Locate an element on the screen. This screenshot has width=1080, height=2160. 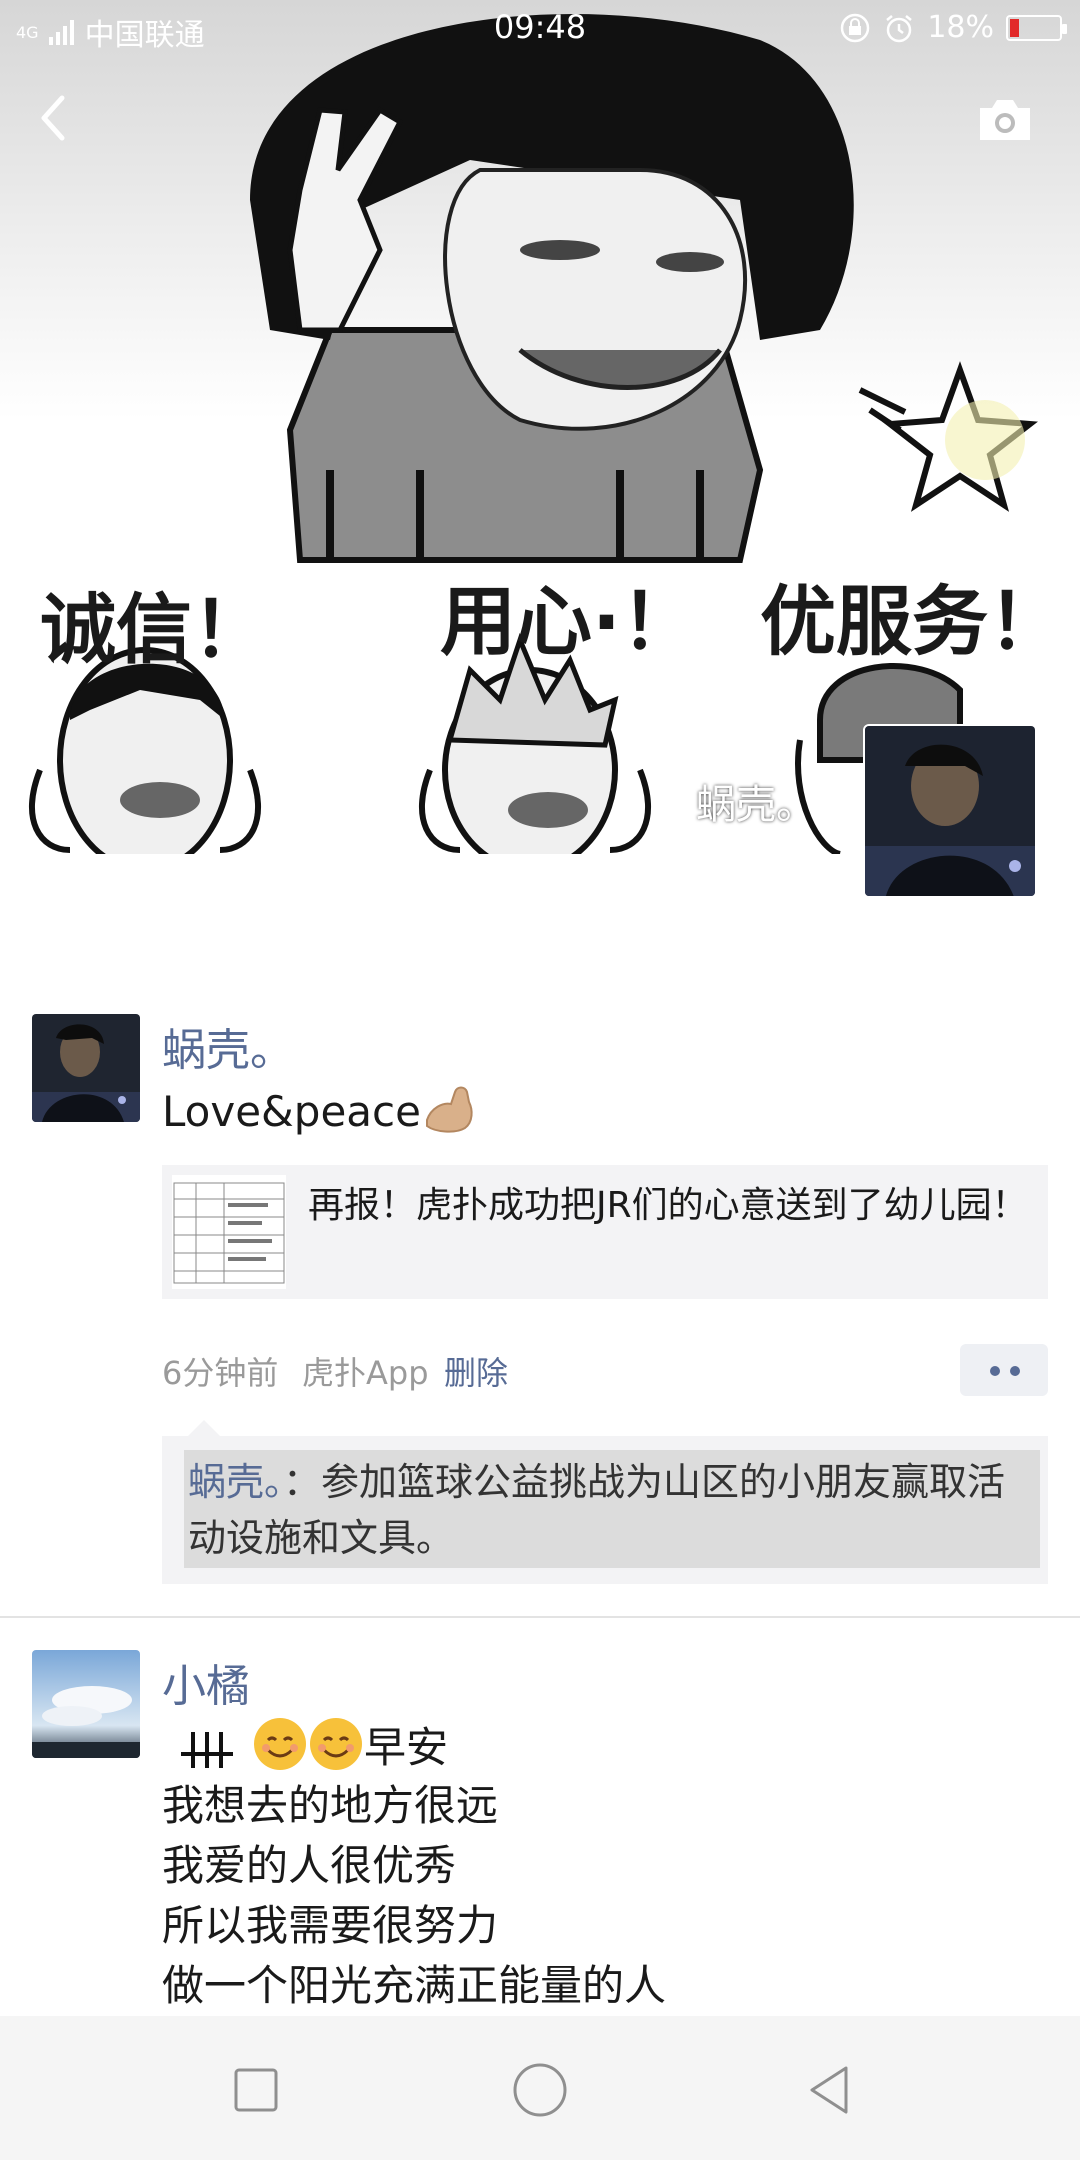
post-text: Love&peace is located at coordinates (319, 1111).